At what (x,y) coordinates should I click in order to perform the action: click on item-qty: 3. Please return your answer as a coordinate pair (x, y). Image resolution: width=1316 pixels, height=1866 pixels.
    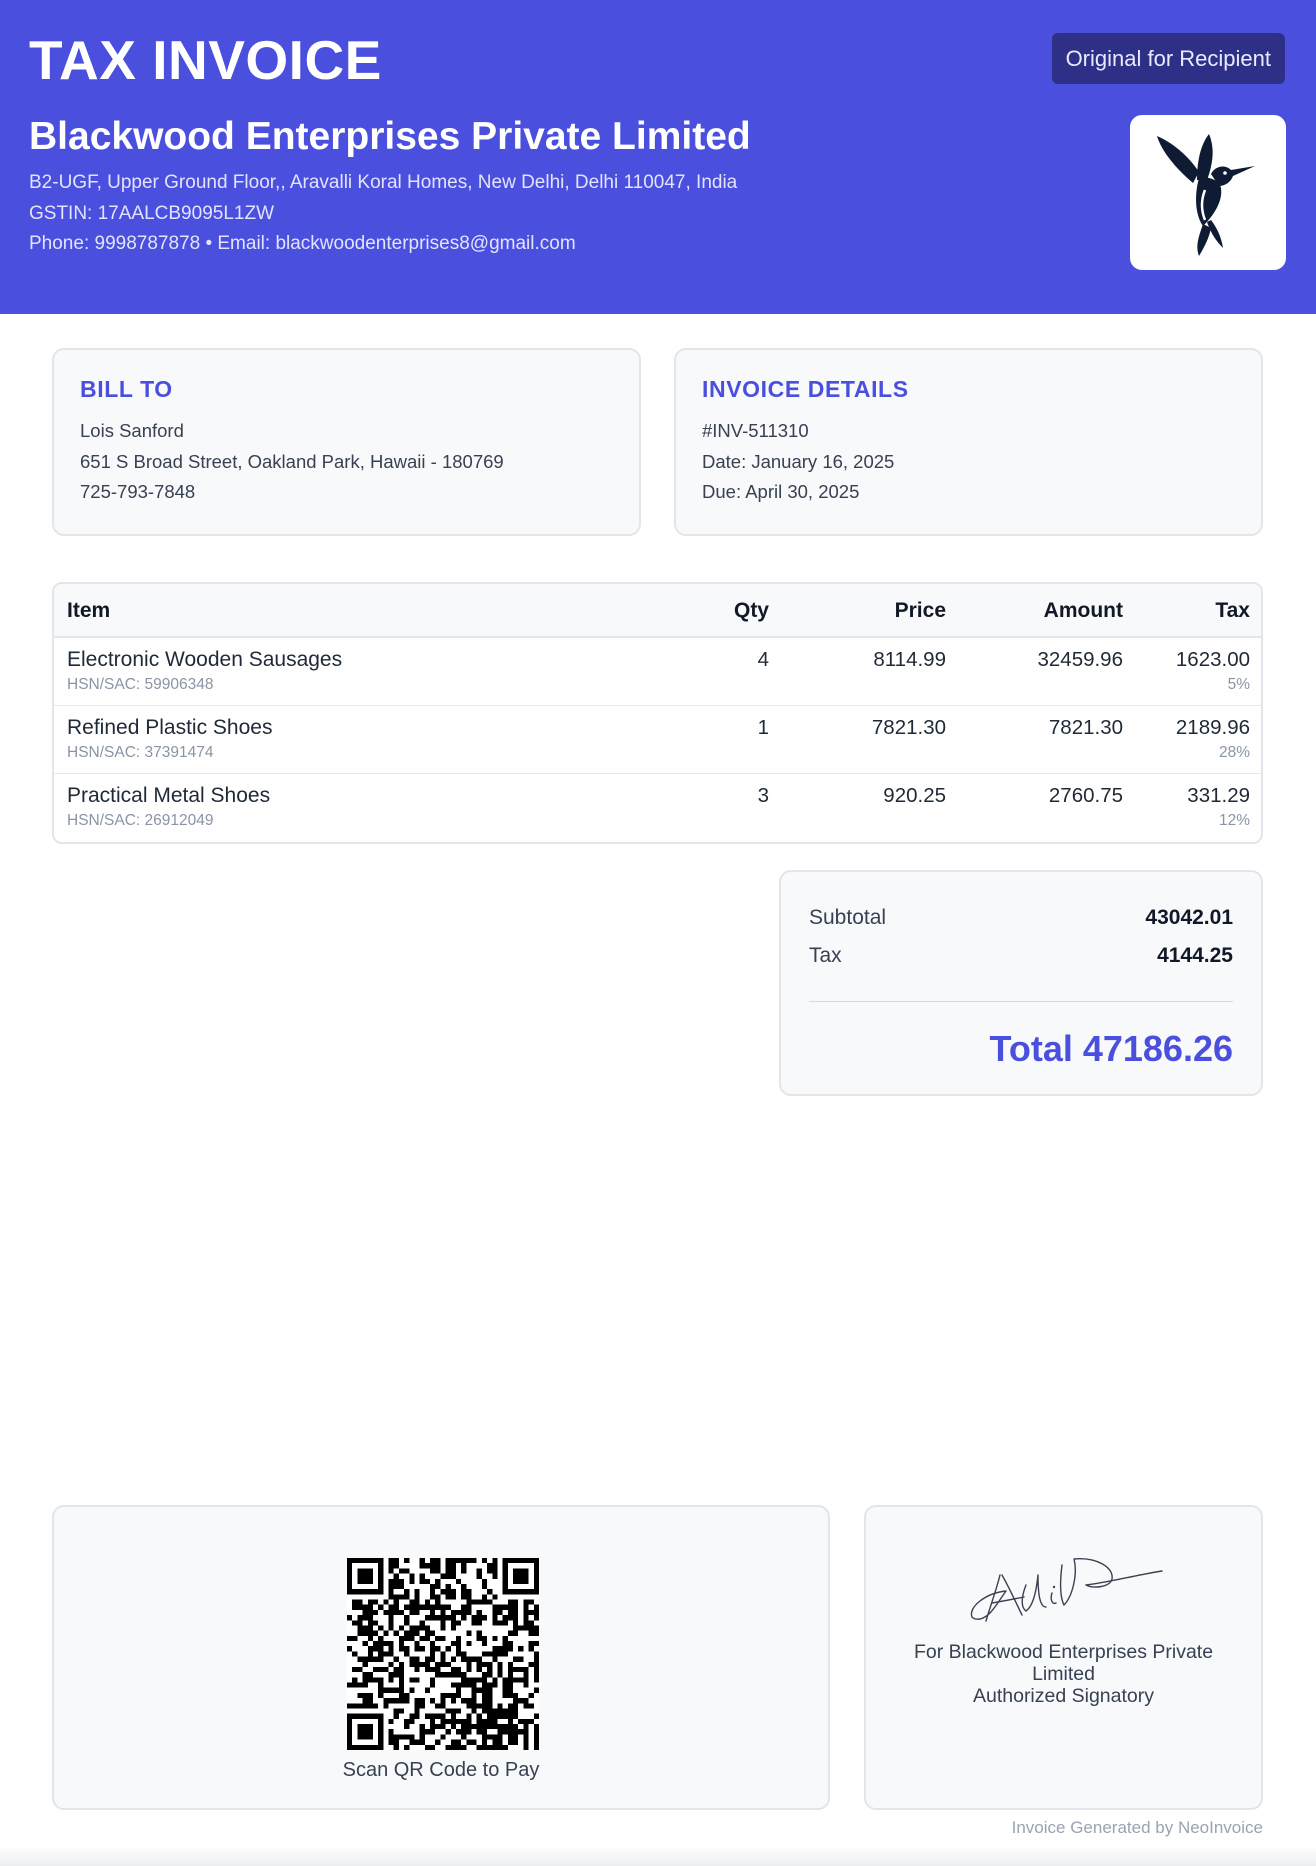
    Looking at the image, I should click on (763, 795).